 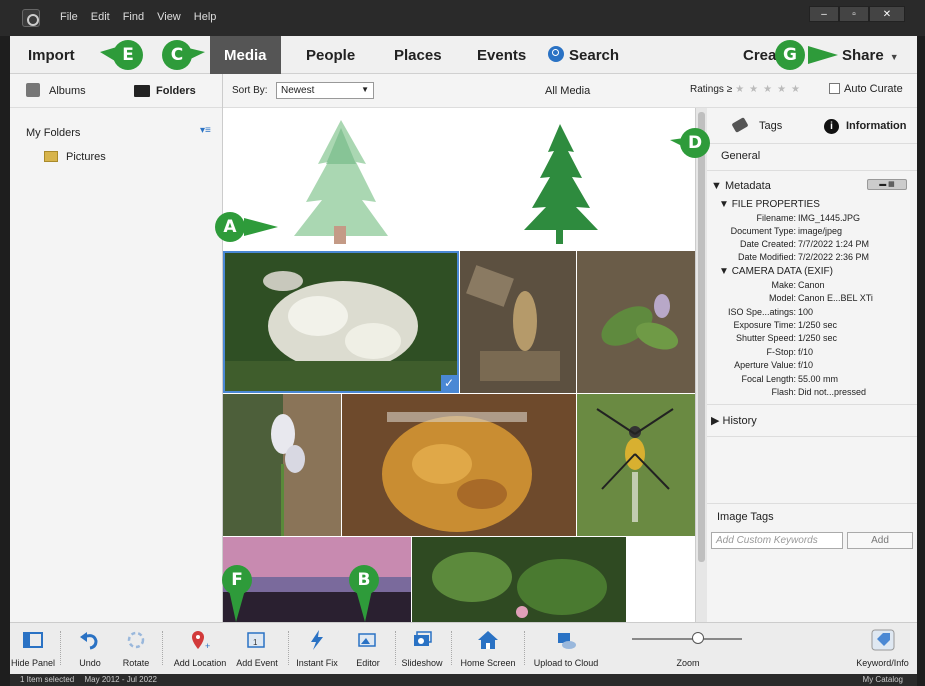 What do you see at coordinates (230, 227) in the screenshot?
I see `callout-a: A` at bounding box center [230, 227].